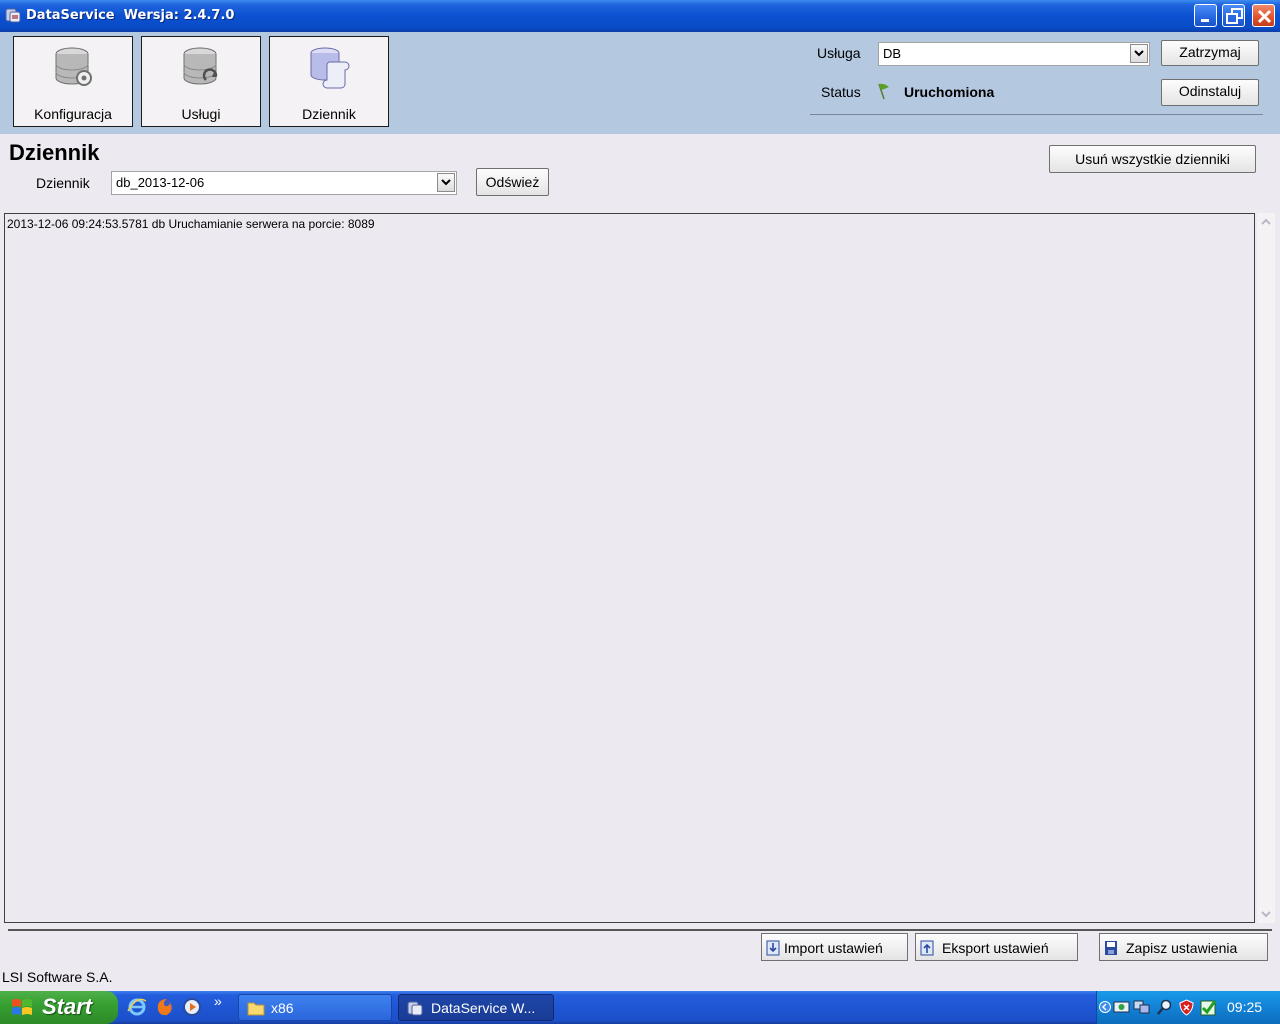 The image size is (1280, 1024). I want to click on taskbar: Start » x86 DataService W... 09:25, so click(640, 1007).